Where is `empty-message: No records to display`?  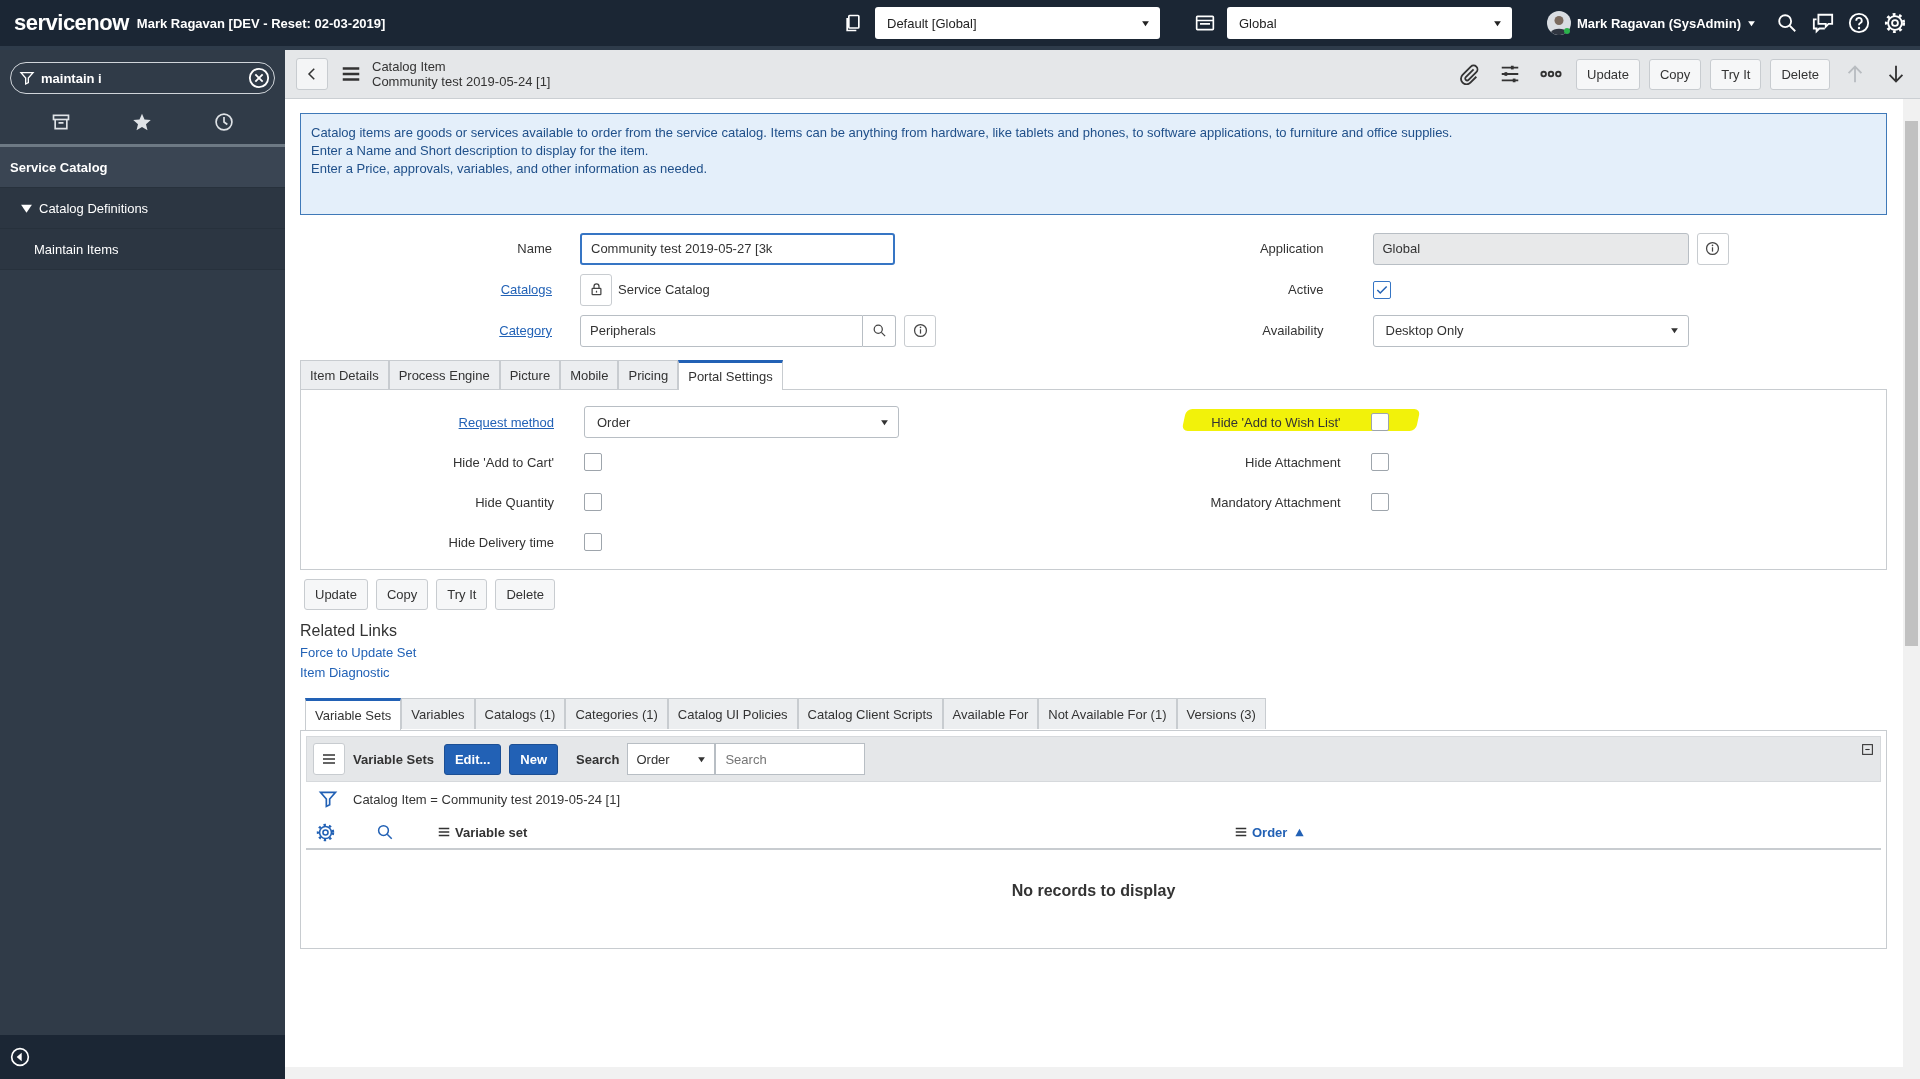
empty-message: No records to display is located at coordinates (1093, 890).